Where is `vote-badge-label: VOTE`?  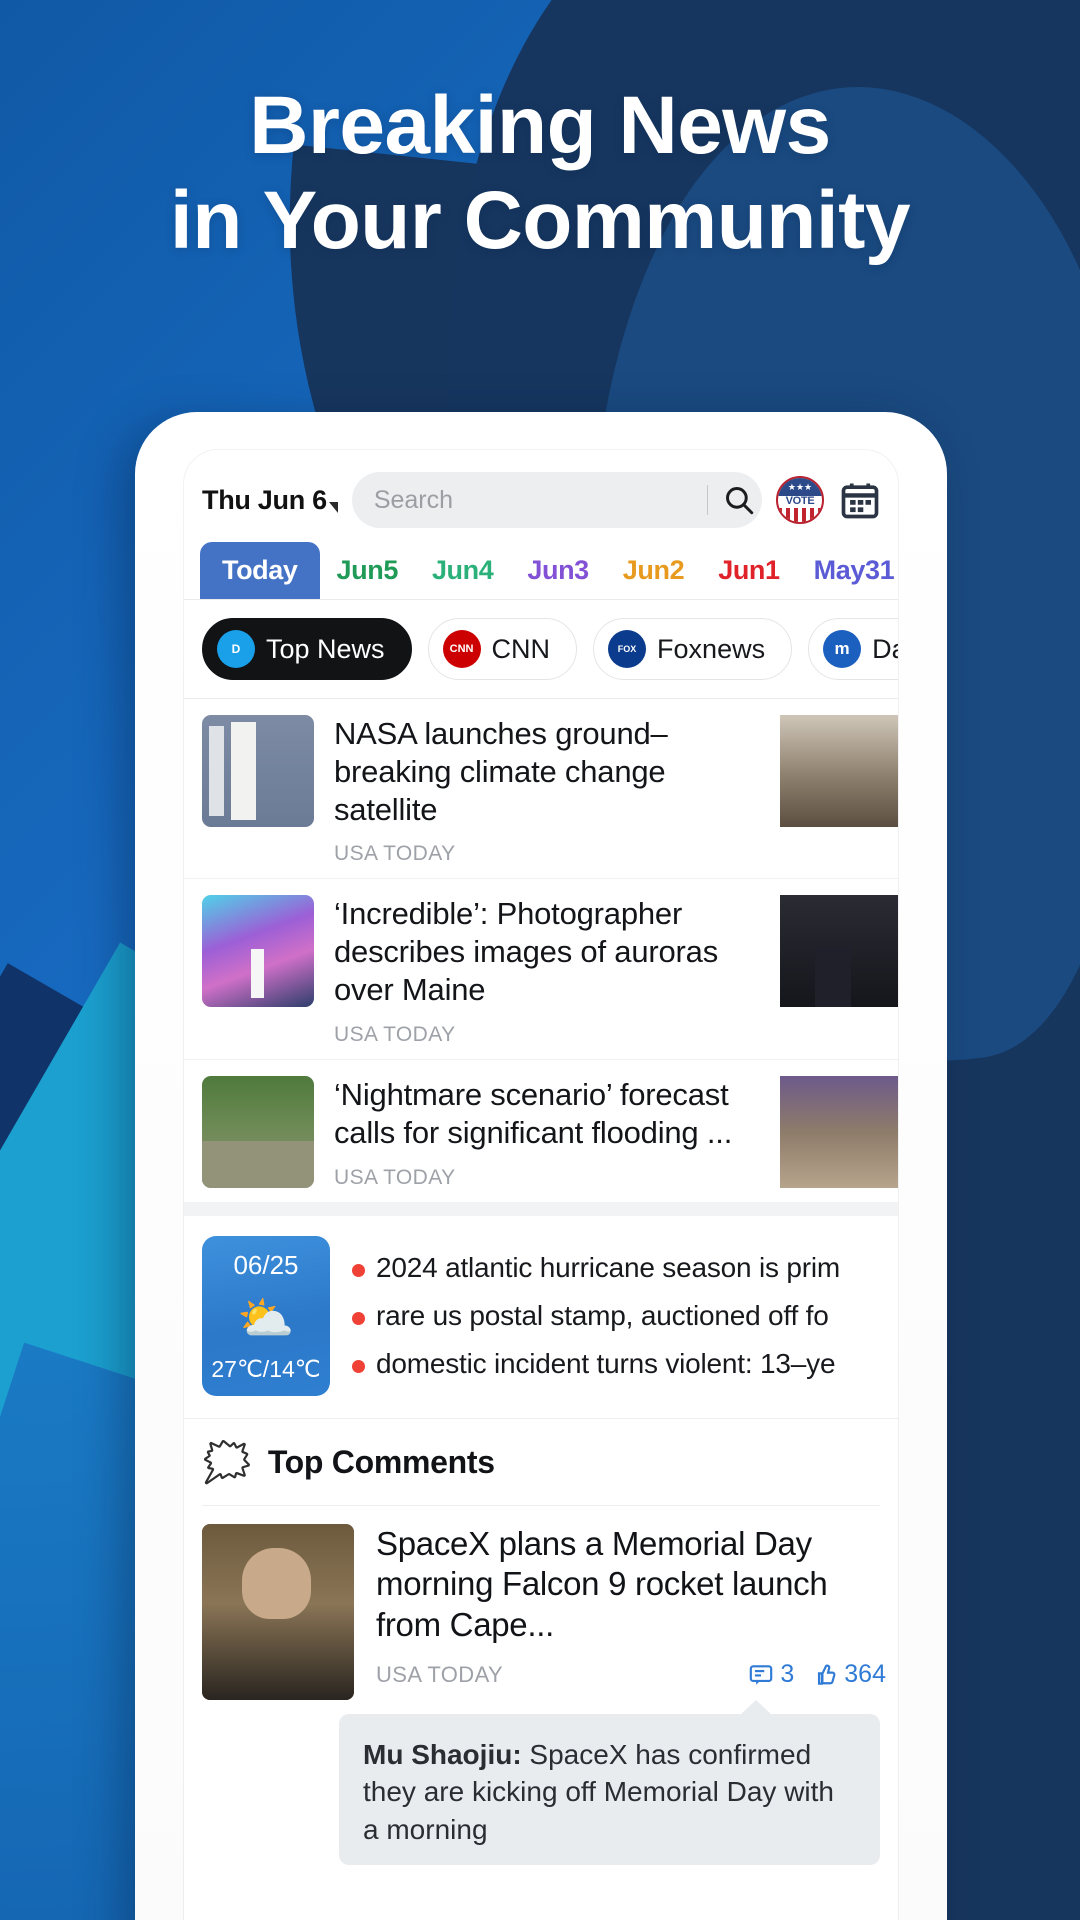
vote-badge-label: VOTE is located at coordinates (800, 500).